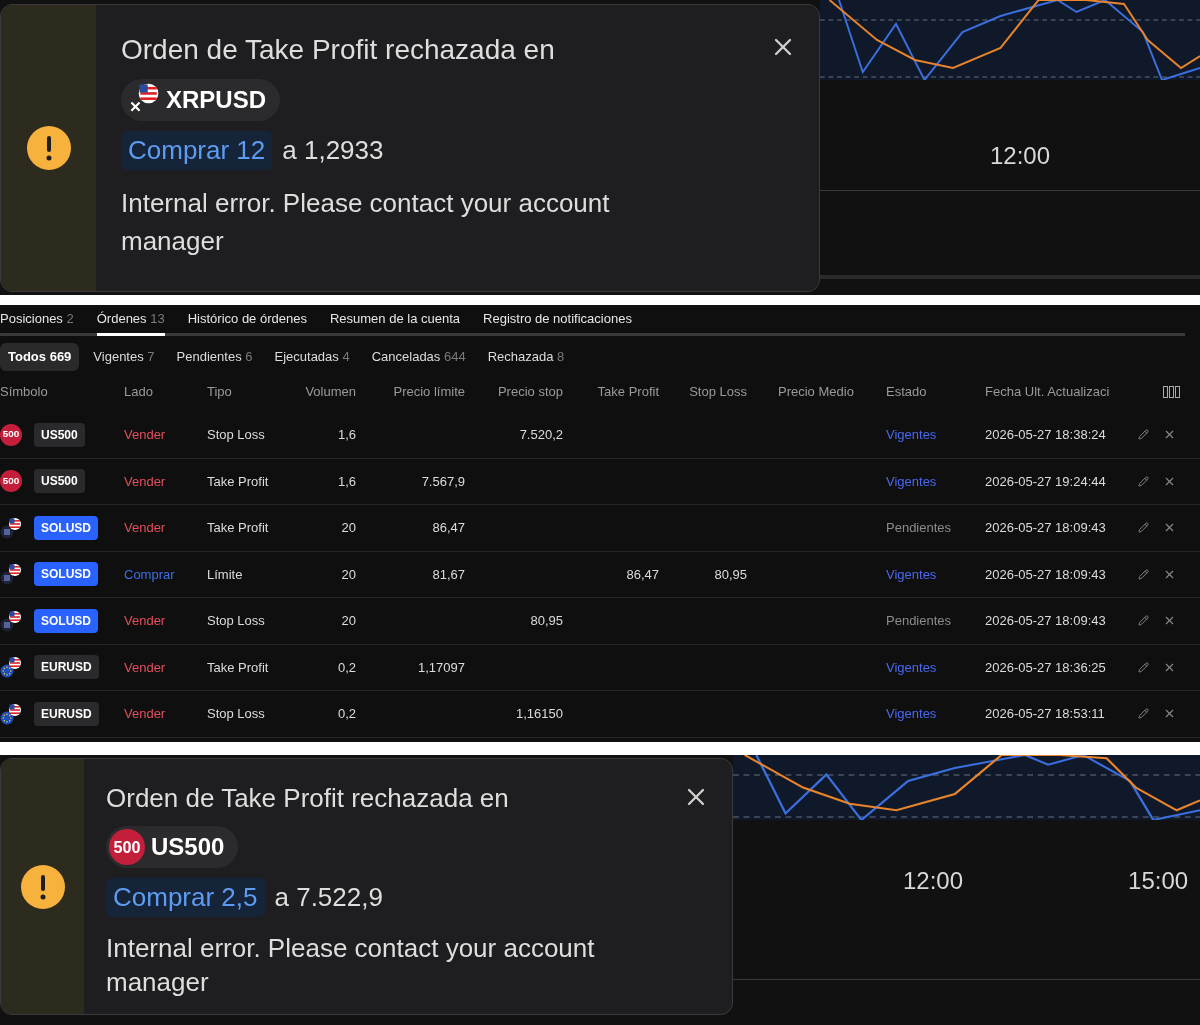 Image resolution: width=1200 pixels, height=1025 pixels. Describe the element at coordinates (219, 392) in the screenshot. I see `column-header: Tipo` at that location.